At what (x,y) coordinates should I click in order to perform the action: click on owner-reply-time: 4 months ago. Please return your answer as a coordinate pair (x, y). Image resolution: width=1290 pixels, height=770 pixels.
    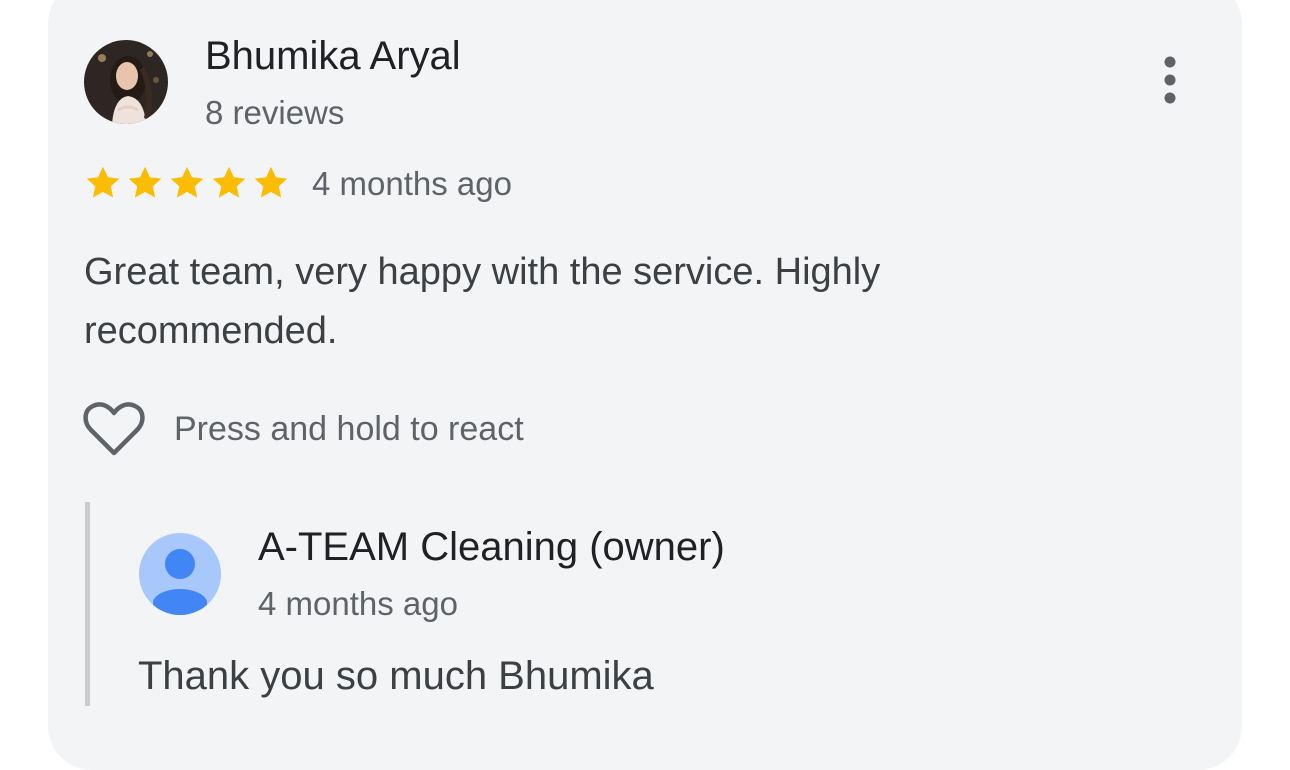
    Looking at the image, I should click on (358, 603).